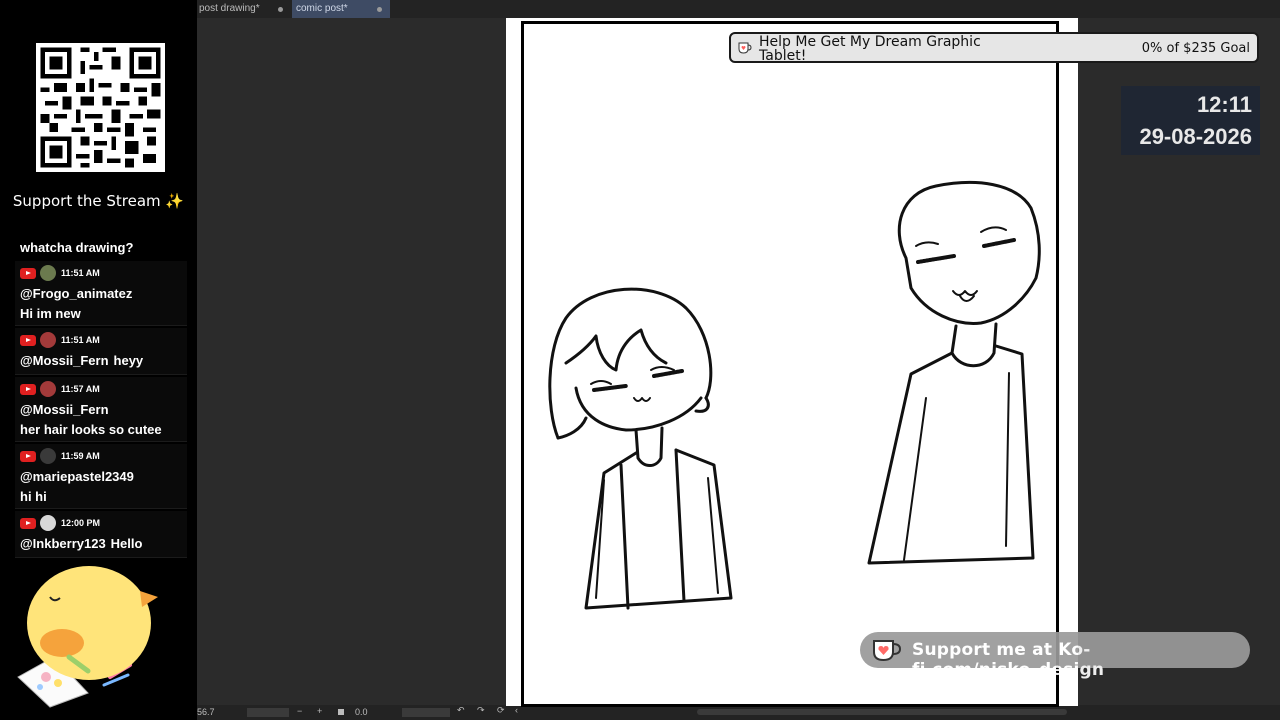 This screenshot has height=720, width=1280. What do you see at coordinates (229, 8) in the screenshot?
I see `tab-label: post drawing*` at bounding box center [229, 8].